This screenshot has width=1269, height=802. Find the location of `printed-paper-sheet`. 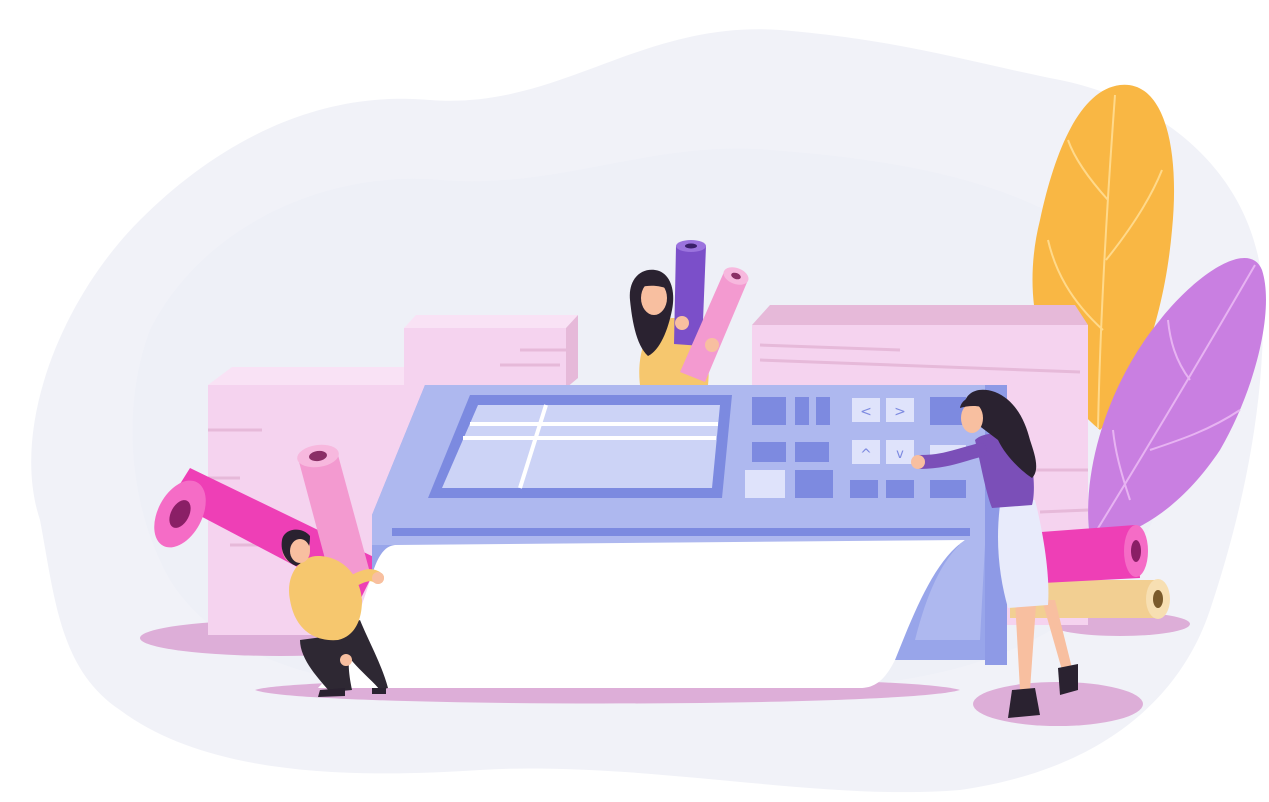

printed-paper-sheet is located at coordinates (641, 614).